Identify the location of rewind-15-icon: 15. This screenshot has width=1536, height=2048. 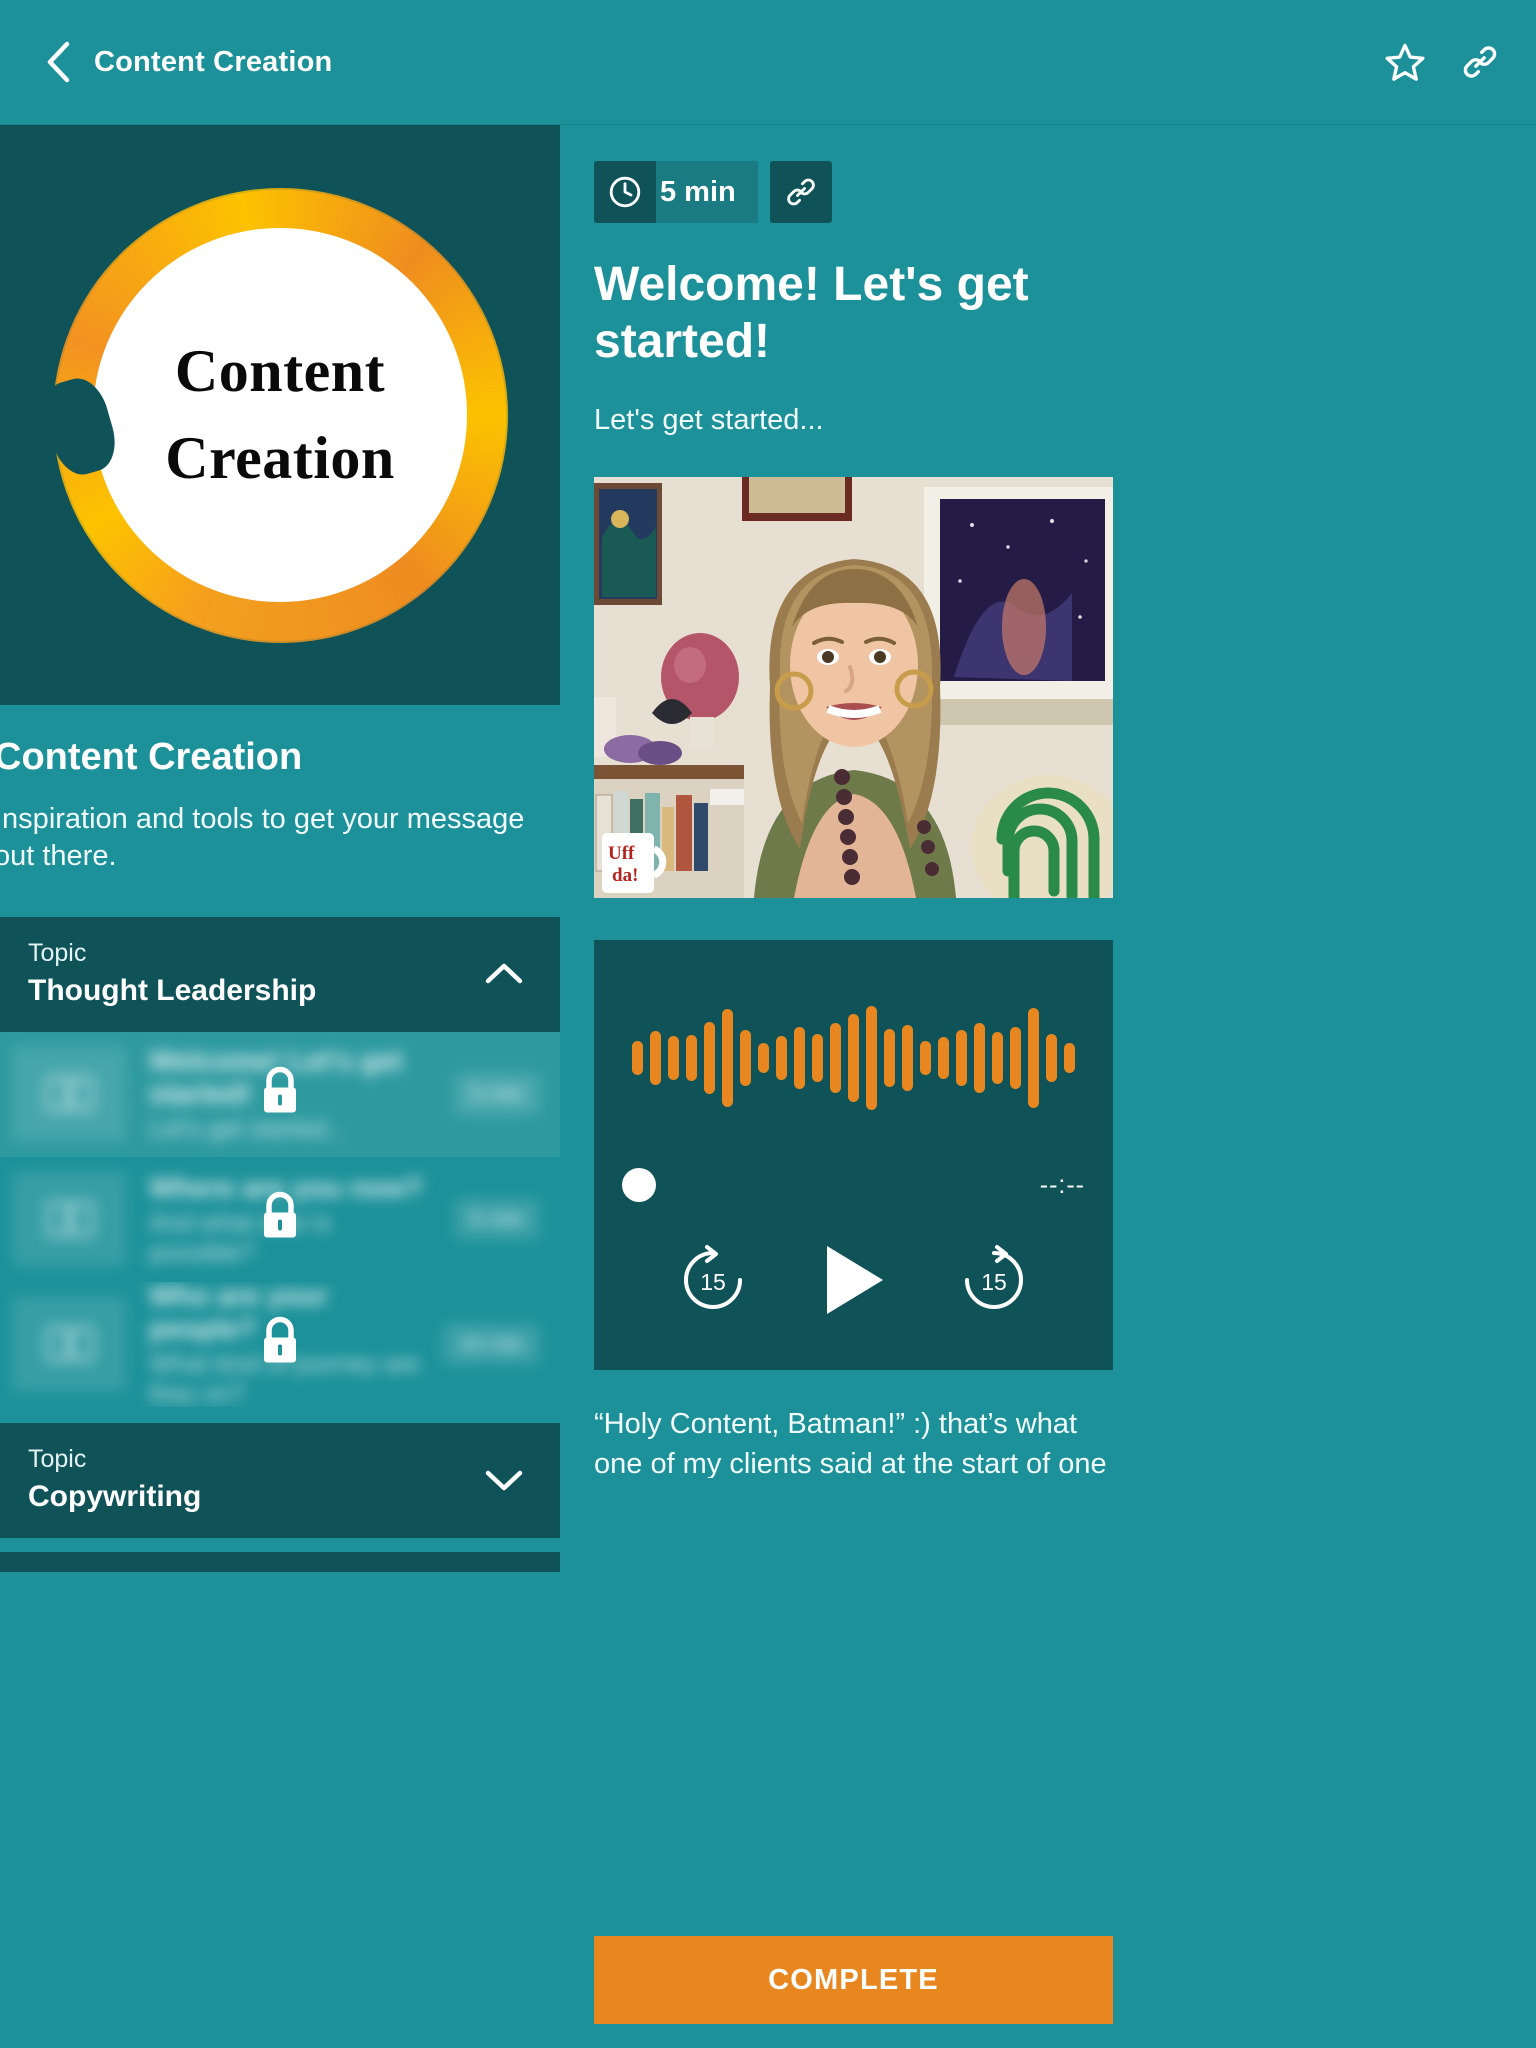
(712, 1277).